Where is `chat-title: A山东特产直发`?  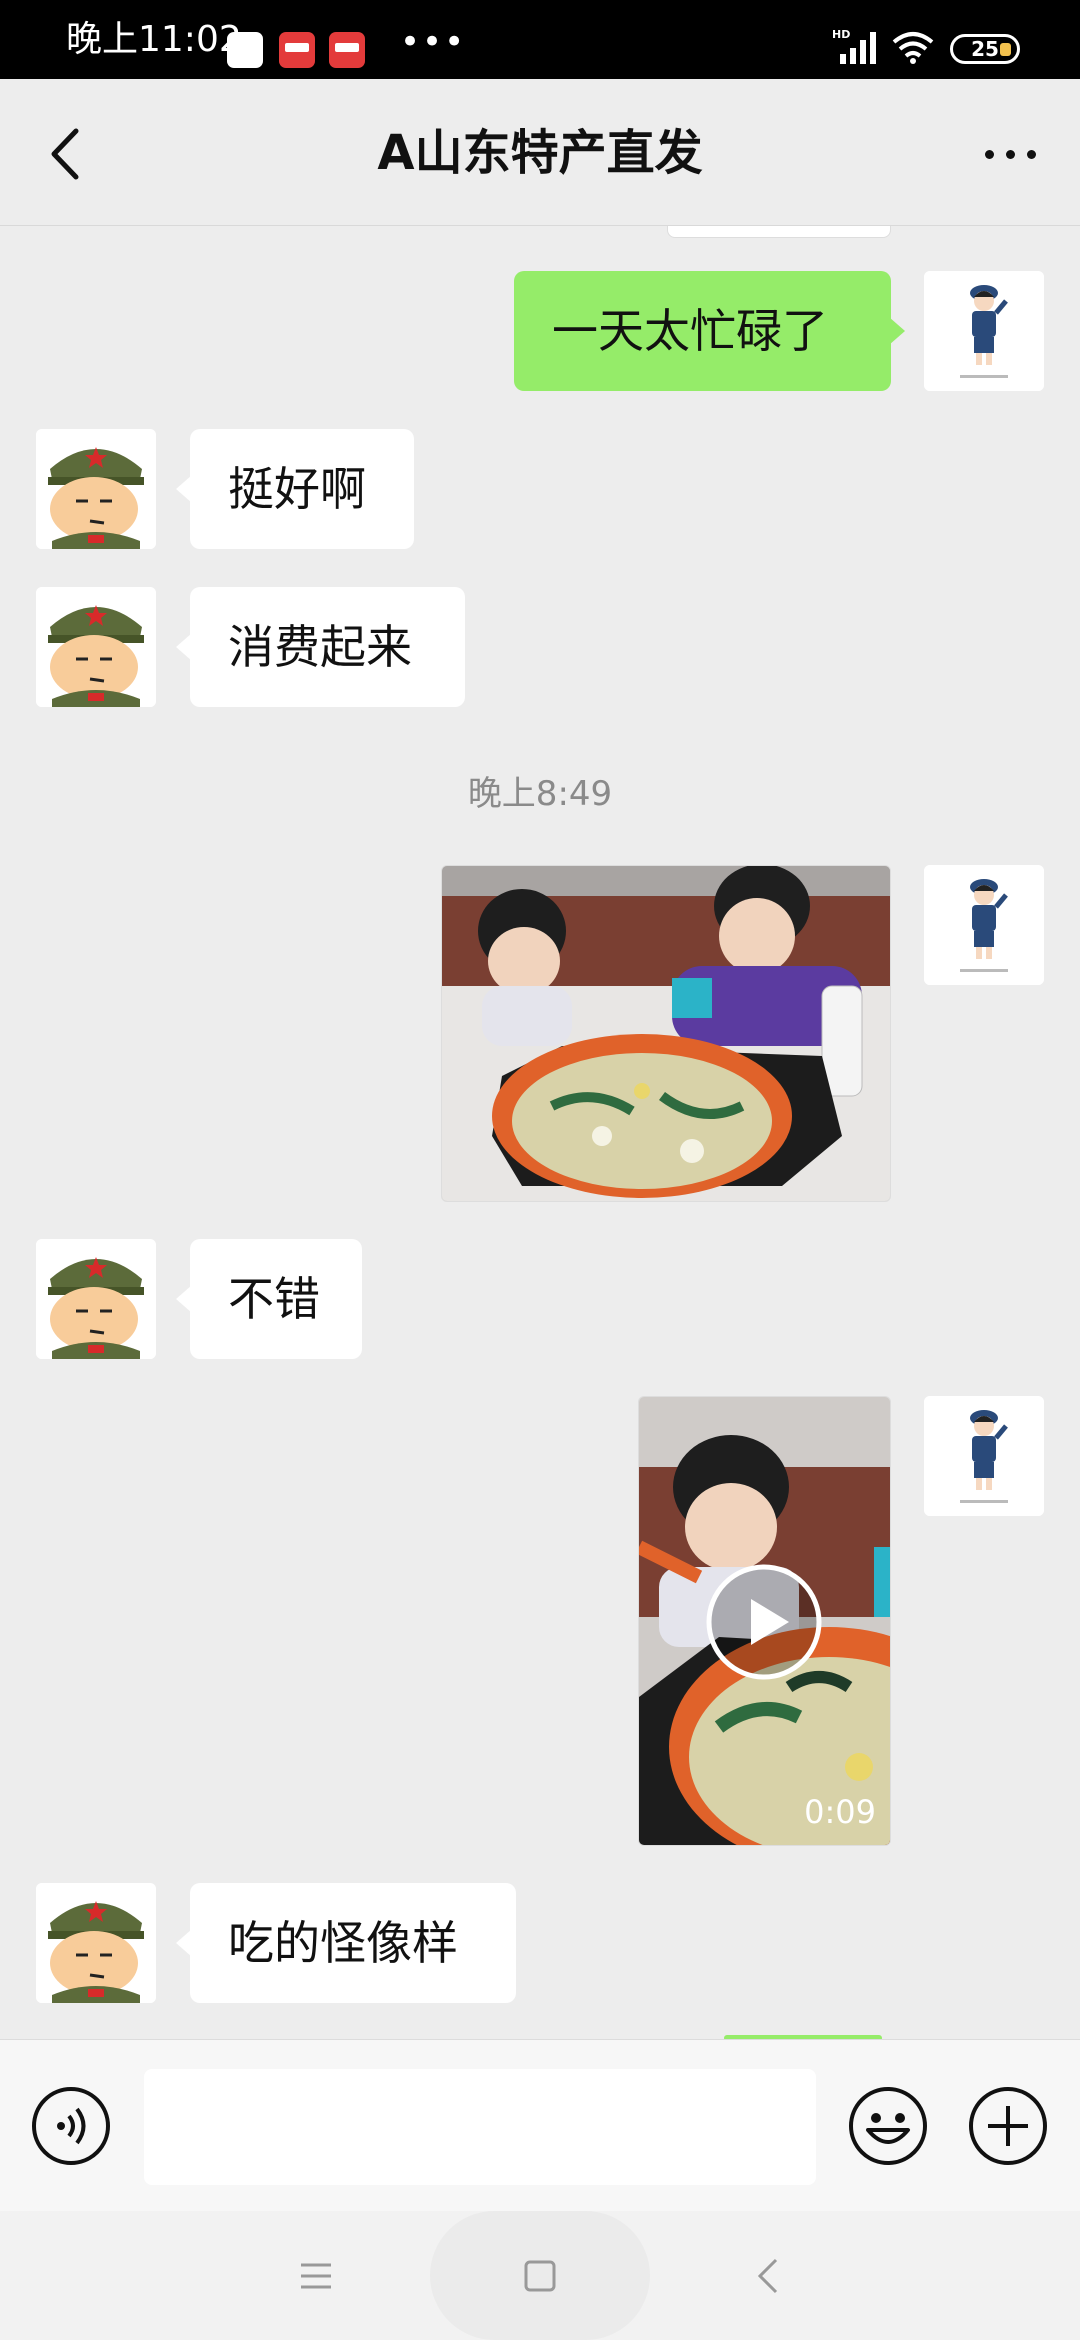 chat-title: A山东特产直发 is located at coordinates (540, 153).